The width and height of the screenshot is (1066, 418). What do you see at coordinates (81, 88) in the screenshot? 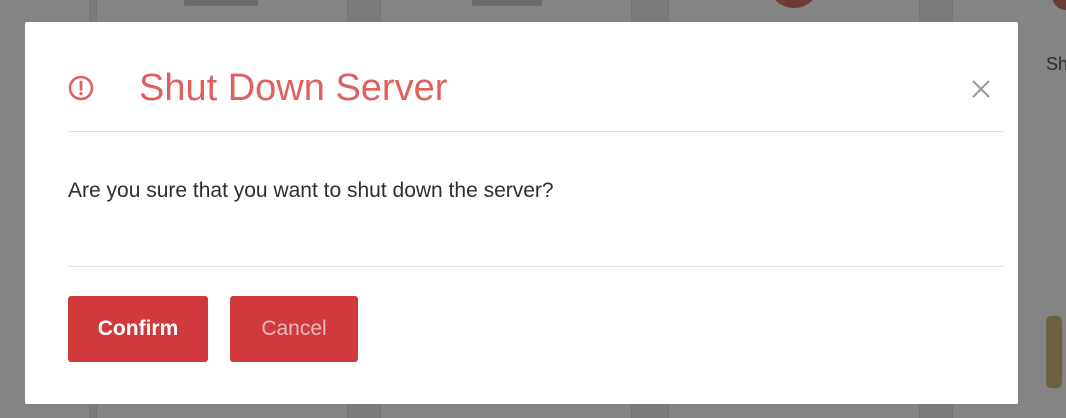
I see `alert-circle-icon` at bounding box center [81, 88].